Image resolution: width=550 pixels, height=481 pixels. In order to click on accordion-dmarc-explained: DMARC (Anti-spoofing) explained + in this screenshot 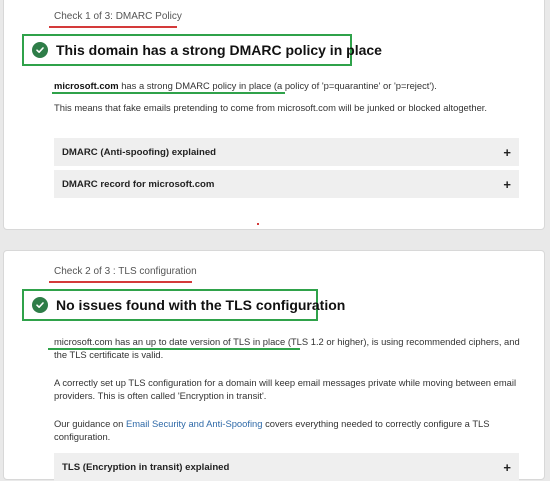, I will do `click(286, 152)`.